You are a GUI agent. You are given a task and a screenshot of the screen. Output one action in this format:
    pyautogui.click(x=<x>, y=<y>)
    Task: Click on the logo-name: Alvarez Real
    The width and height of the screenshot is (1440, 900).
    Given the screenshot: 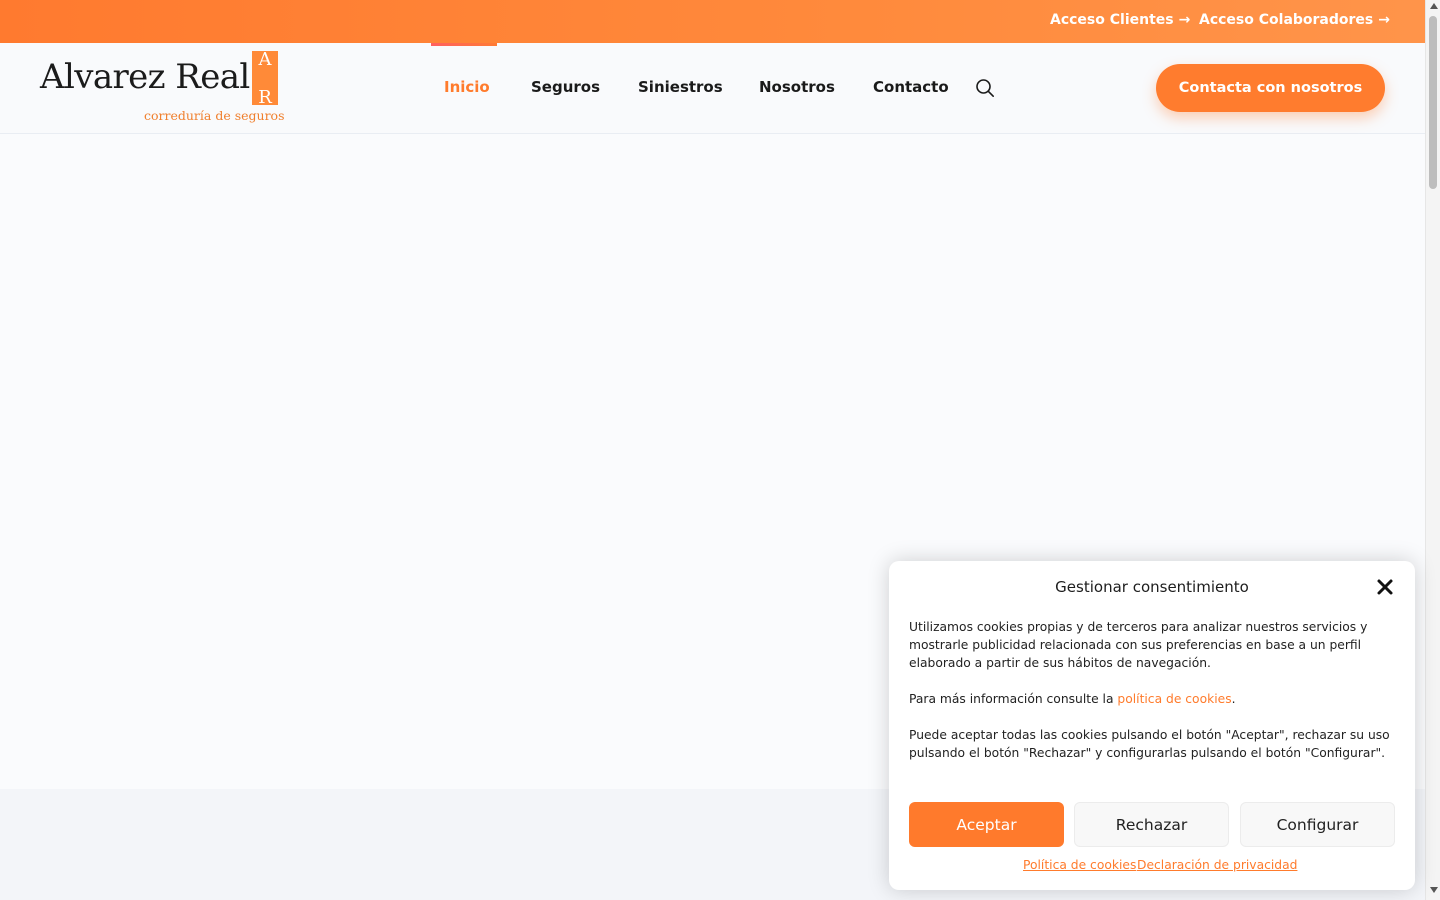 What is the action you would take?
    pyautogui.click(x=145, y=77)
    